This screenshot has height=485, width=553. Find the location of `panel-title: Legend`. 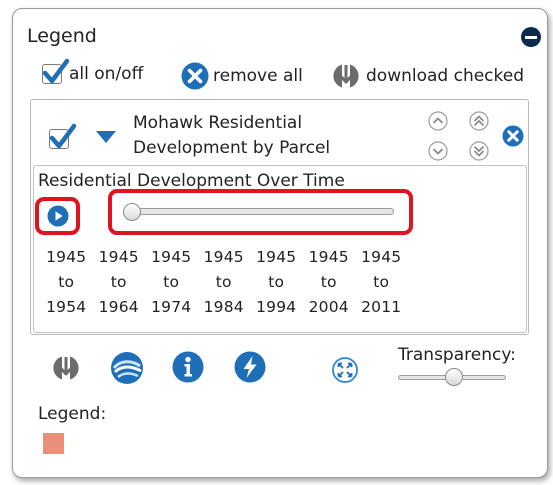

panel-title: Legend is located at coordinates (62, 36).